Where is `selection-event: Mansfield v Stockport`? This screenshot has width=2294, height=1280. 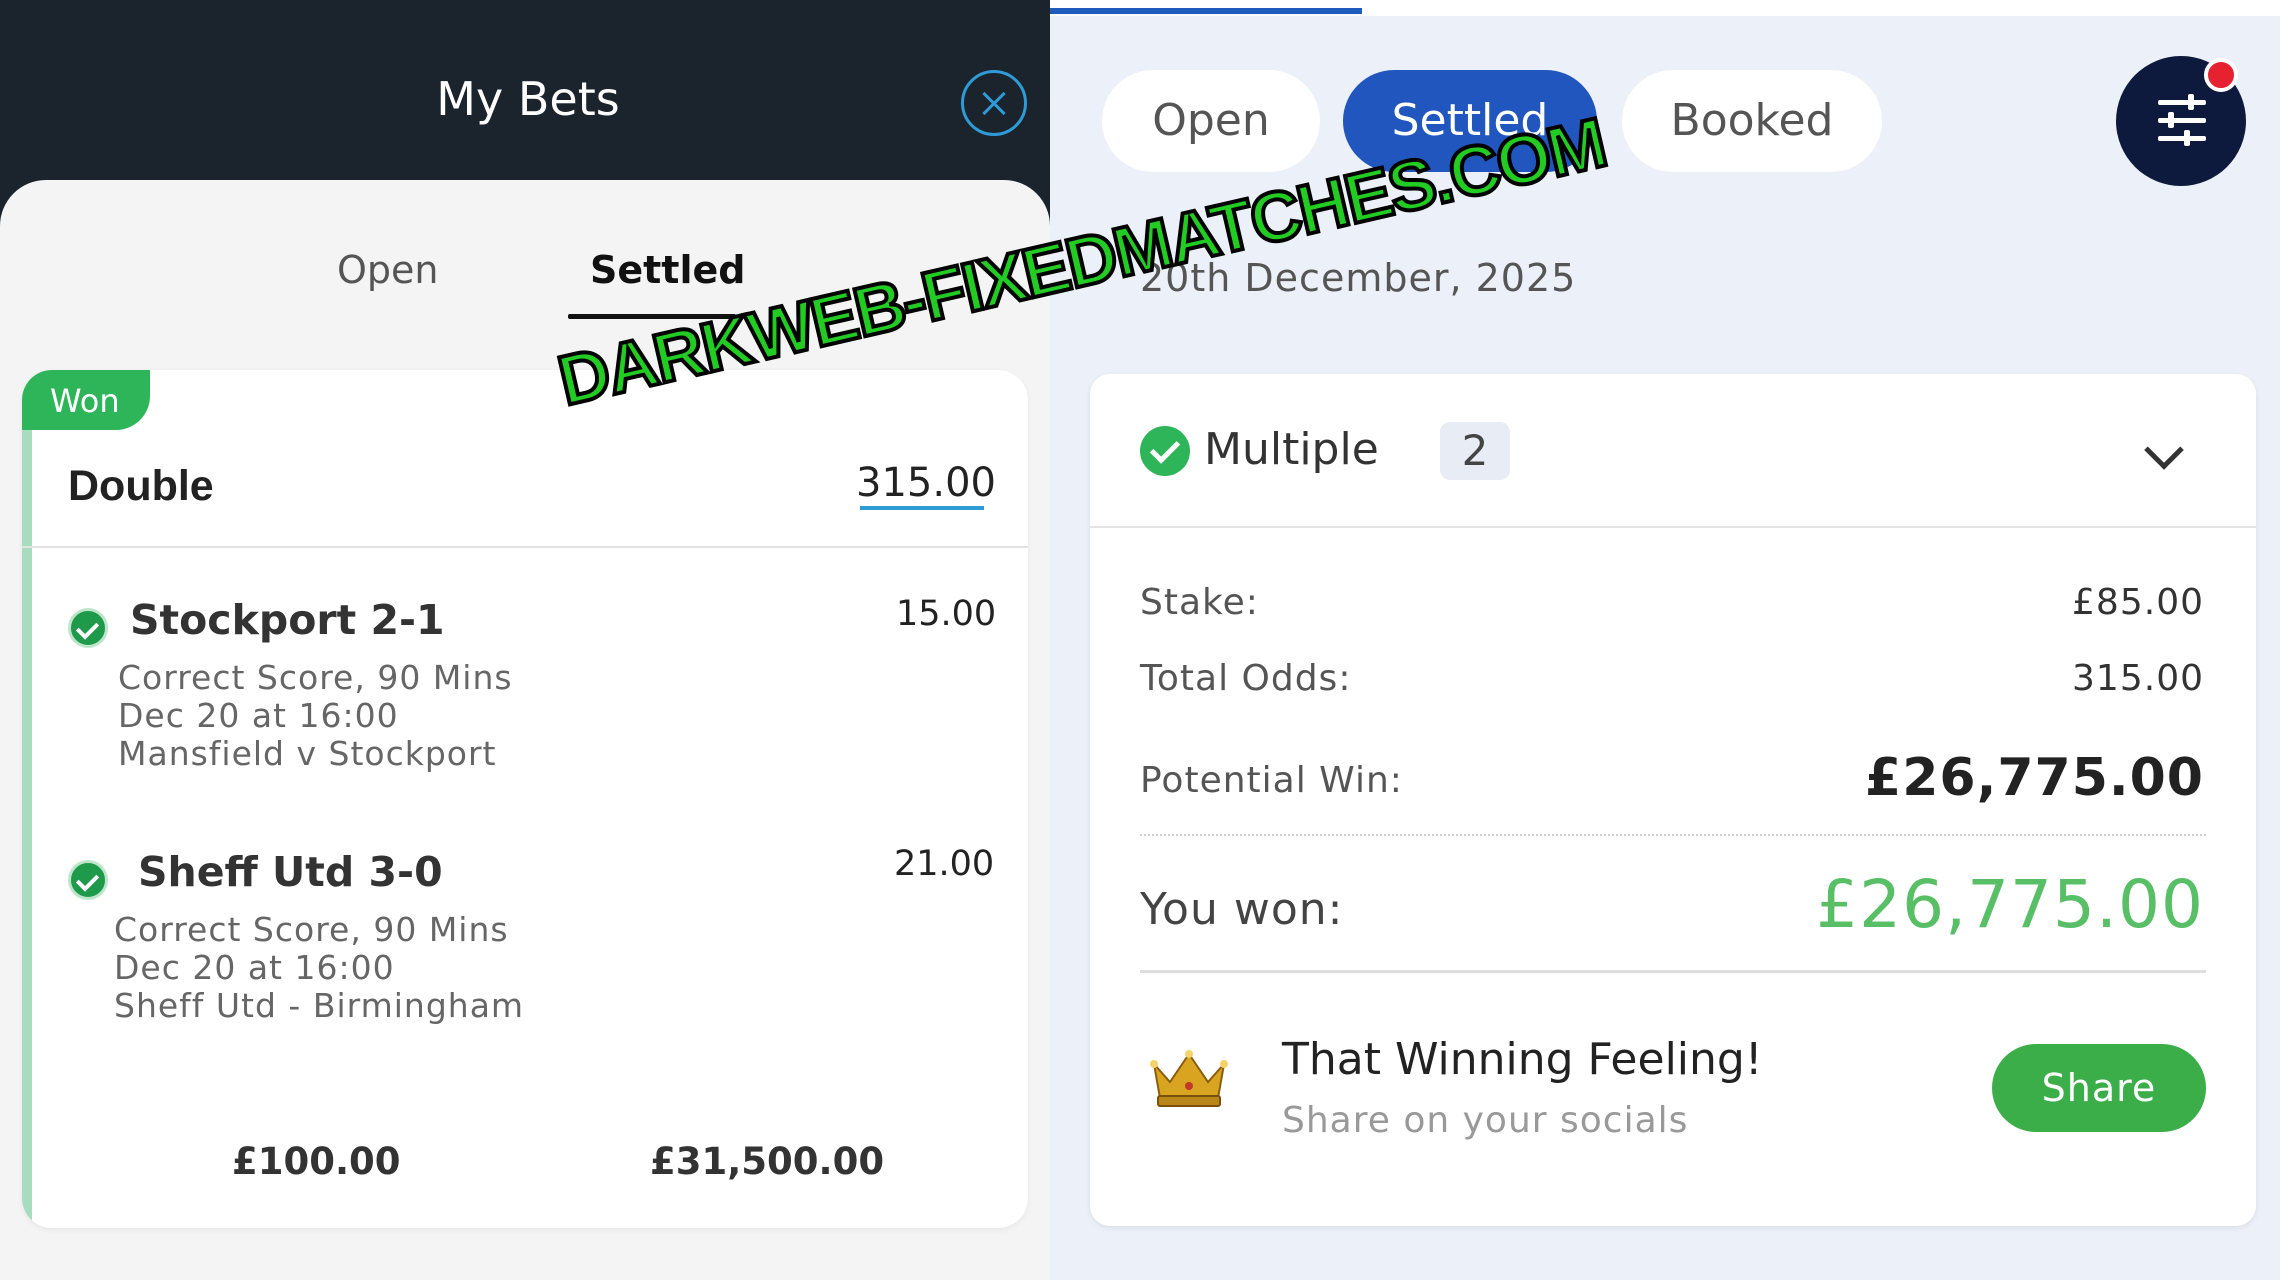 selection-event: Mansfield v Stockport is located at coordinates (307, 753).